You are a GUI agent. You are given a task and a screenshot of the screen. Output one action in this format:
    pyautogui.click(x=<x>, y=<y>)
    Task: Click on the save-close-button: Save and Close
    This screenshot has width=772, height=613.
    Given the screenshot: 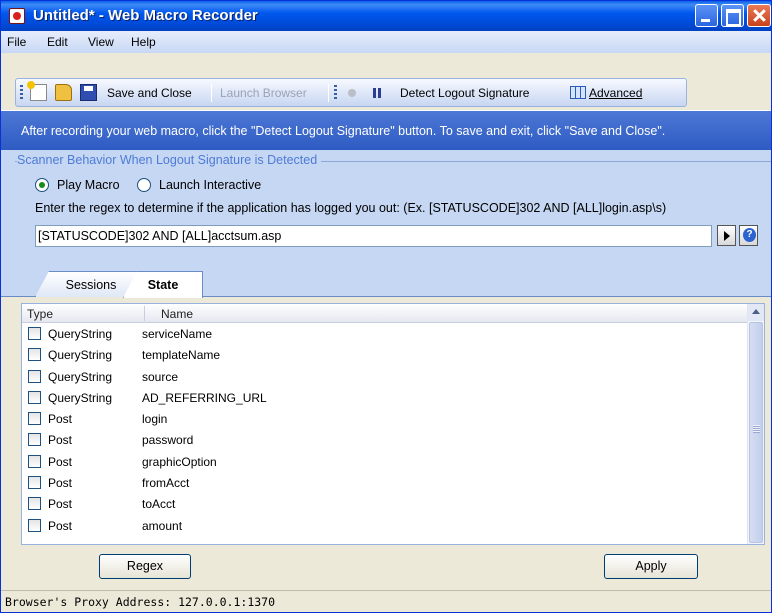 What is the action you would take?
    pyautogui.click(x=149, y=93)
    